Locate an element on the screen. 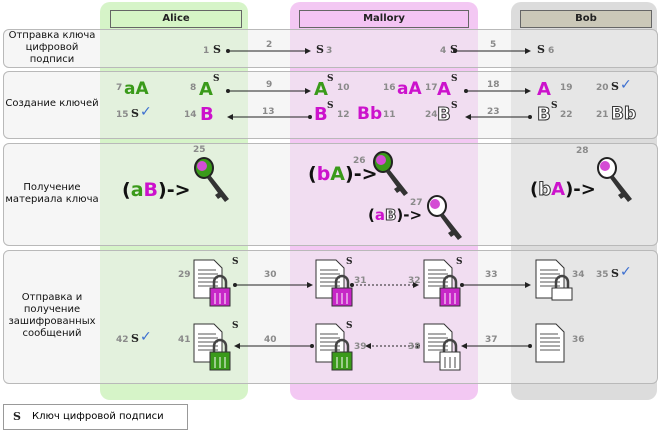 This screenshot has width=659, height=439. step-17: 17 is located at coordinates (431, 88).